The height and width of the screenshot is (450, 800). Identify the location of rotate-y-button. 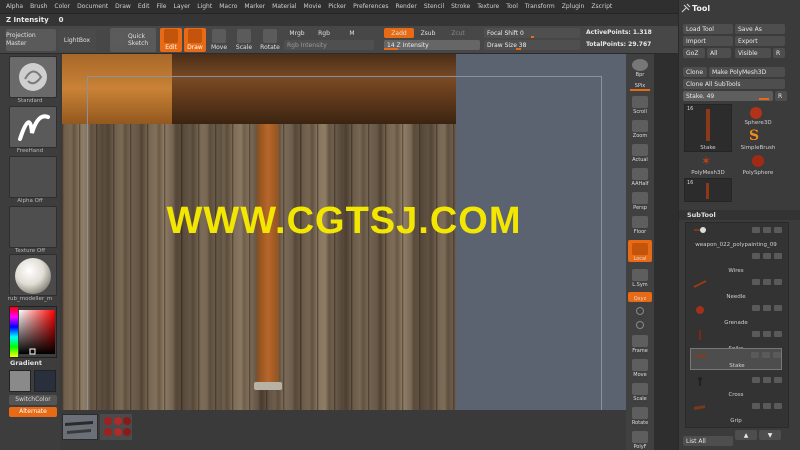
(640, 310).